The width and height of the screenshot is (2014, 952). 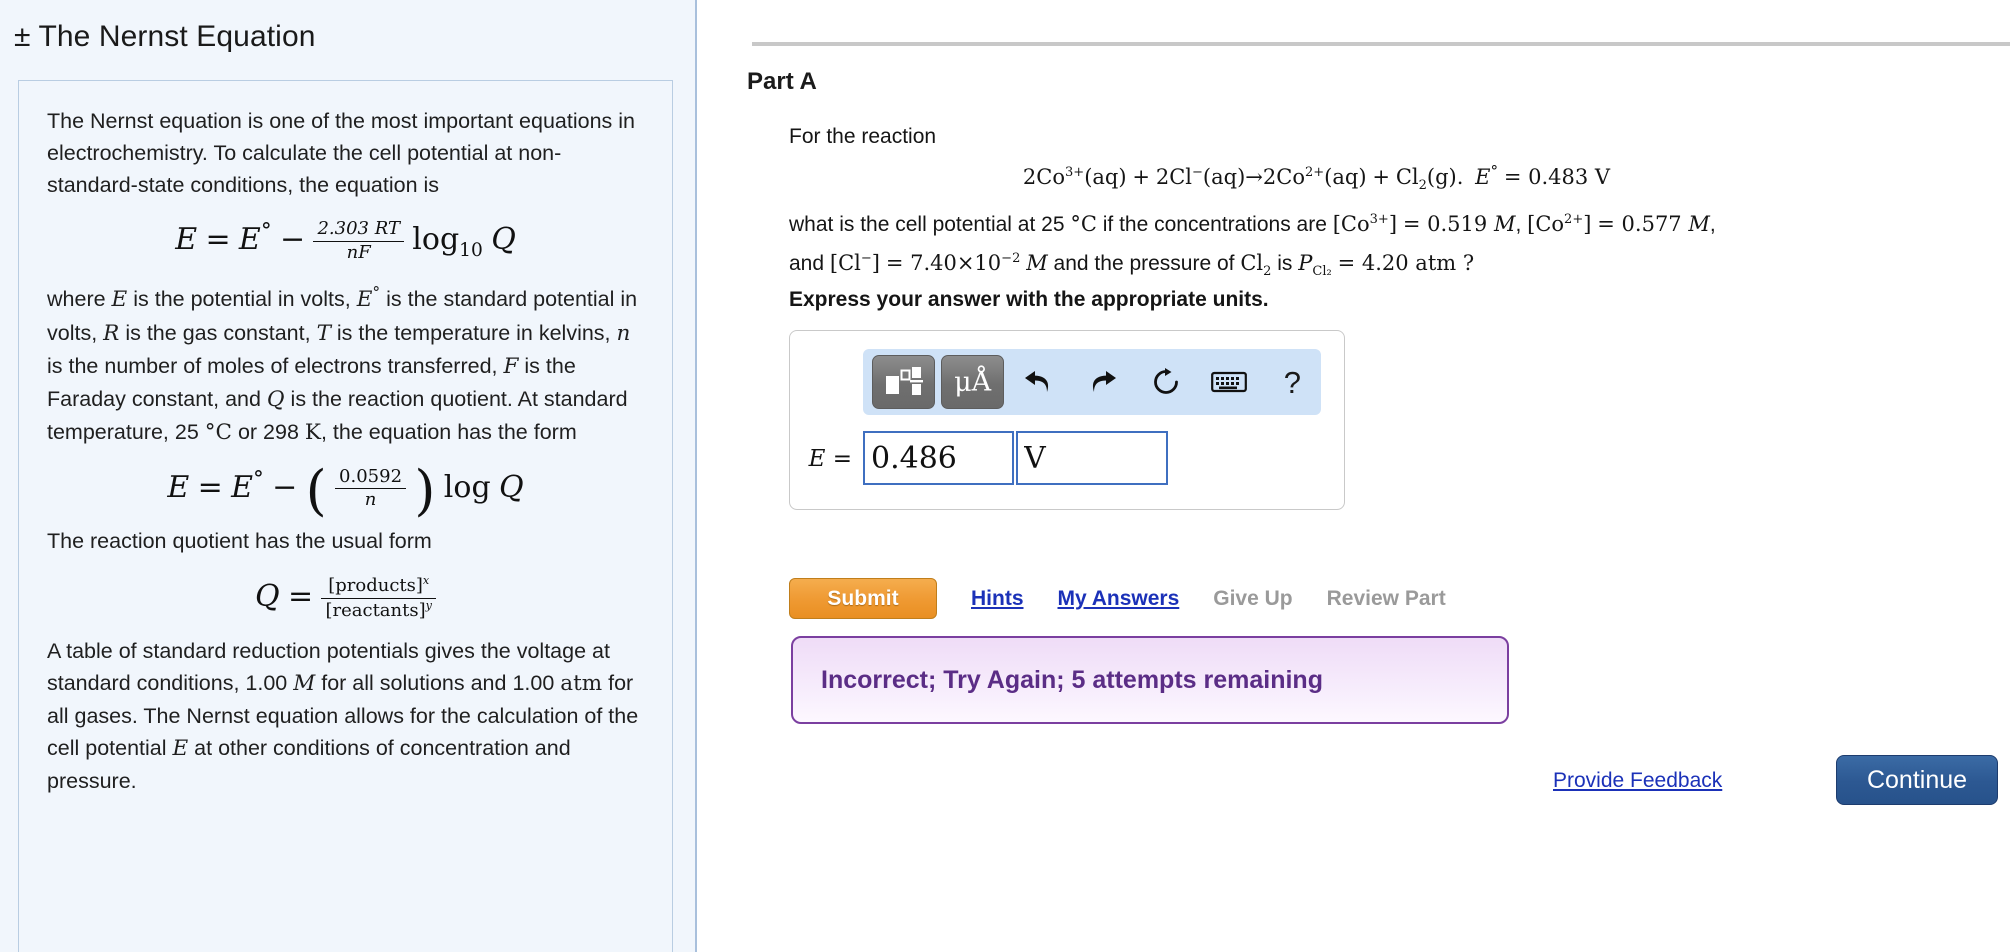 I want to click on p2-var-F: F, so click(x=511, y=366).